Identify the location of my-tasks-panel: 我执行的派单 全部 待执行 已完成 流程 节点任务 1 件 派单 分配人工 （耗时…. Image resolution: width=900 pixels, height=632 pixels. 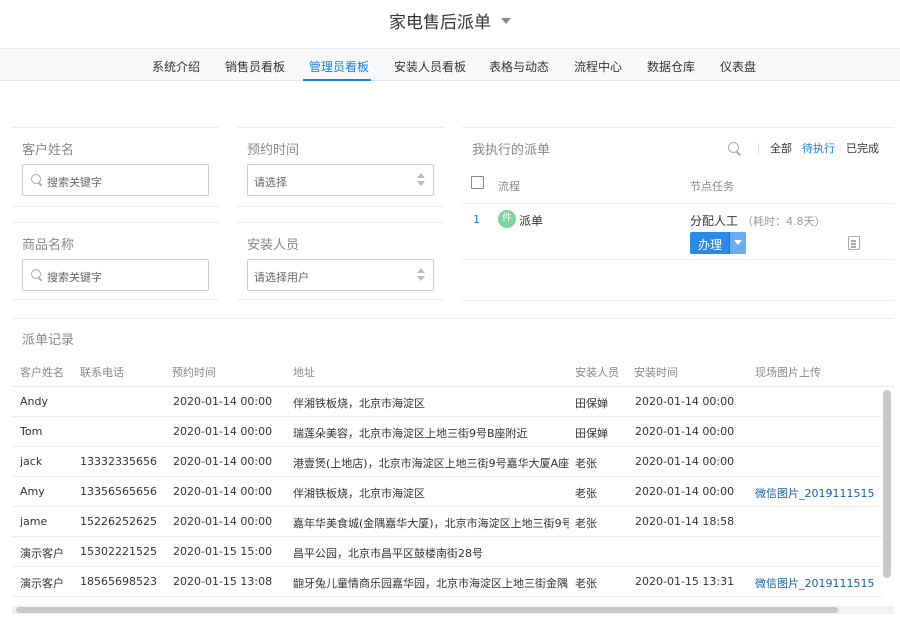
(678, 214).